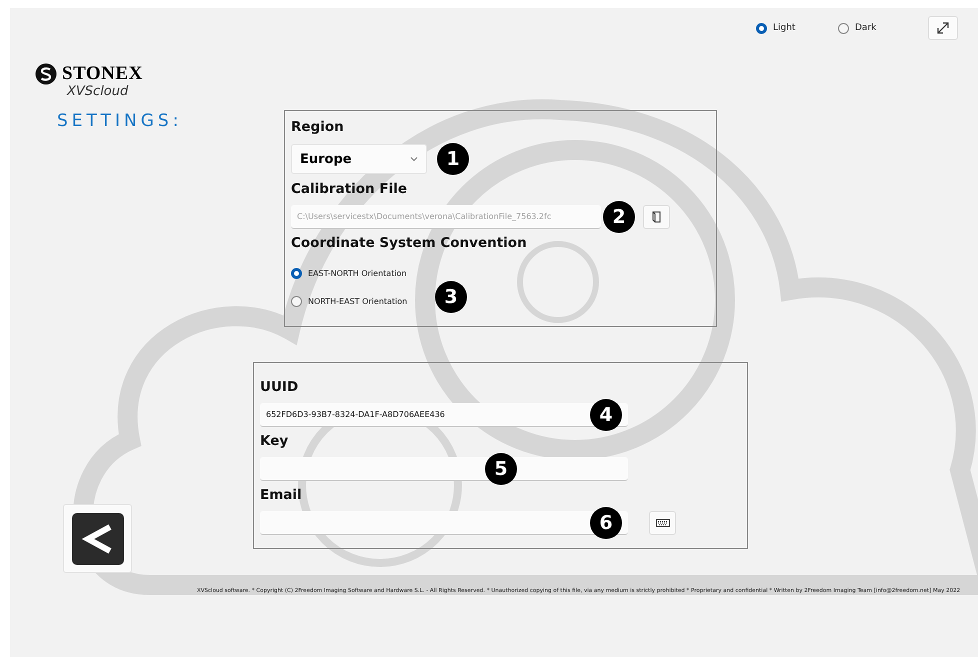 The width and height of the screenshot is (978, 657). I want to click on expand-icon, so click(943, 28).